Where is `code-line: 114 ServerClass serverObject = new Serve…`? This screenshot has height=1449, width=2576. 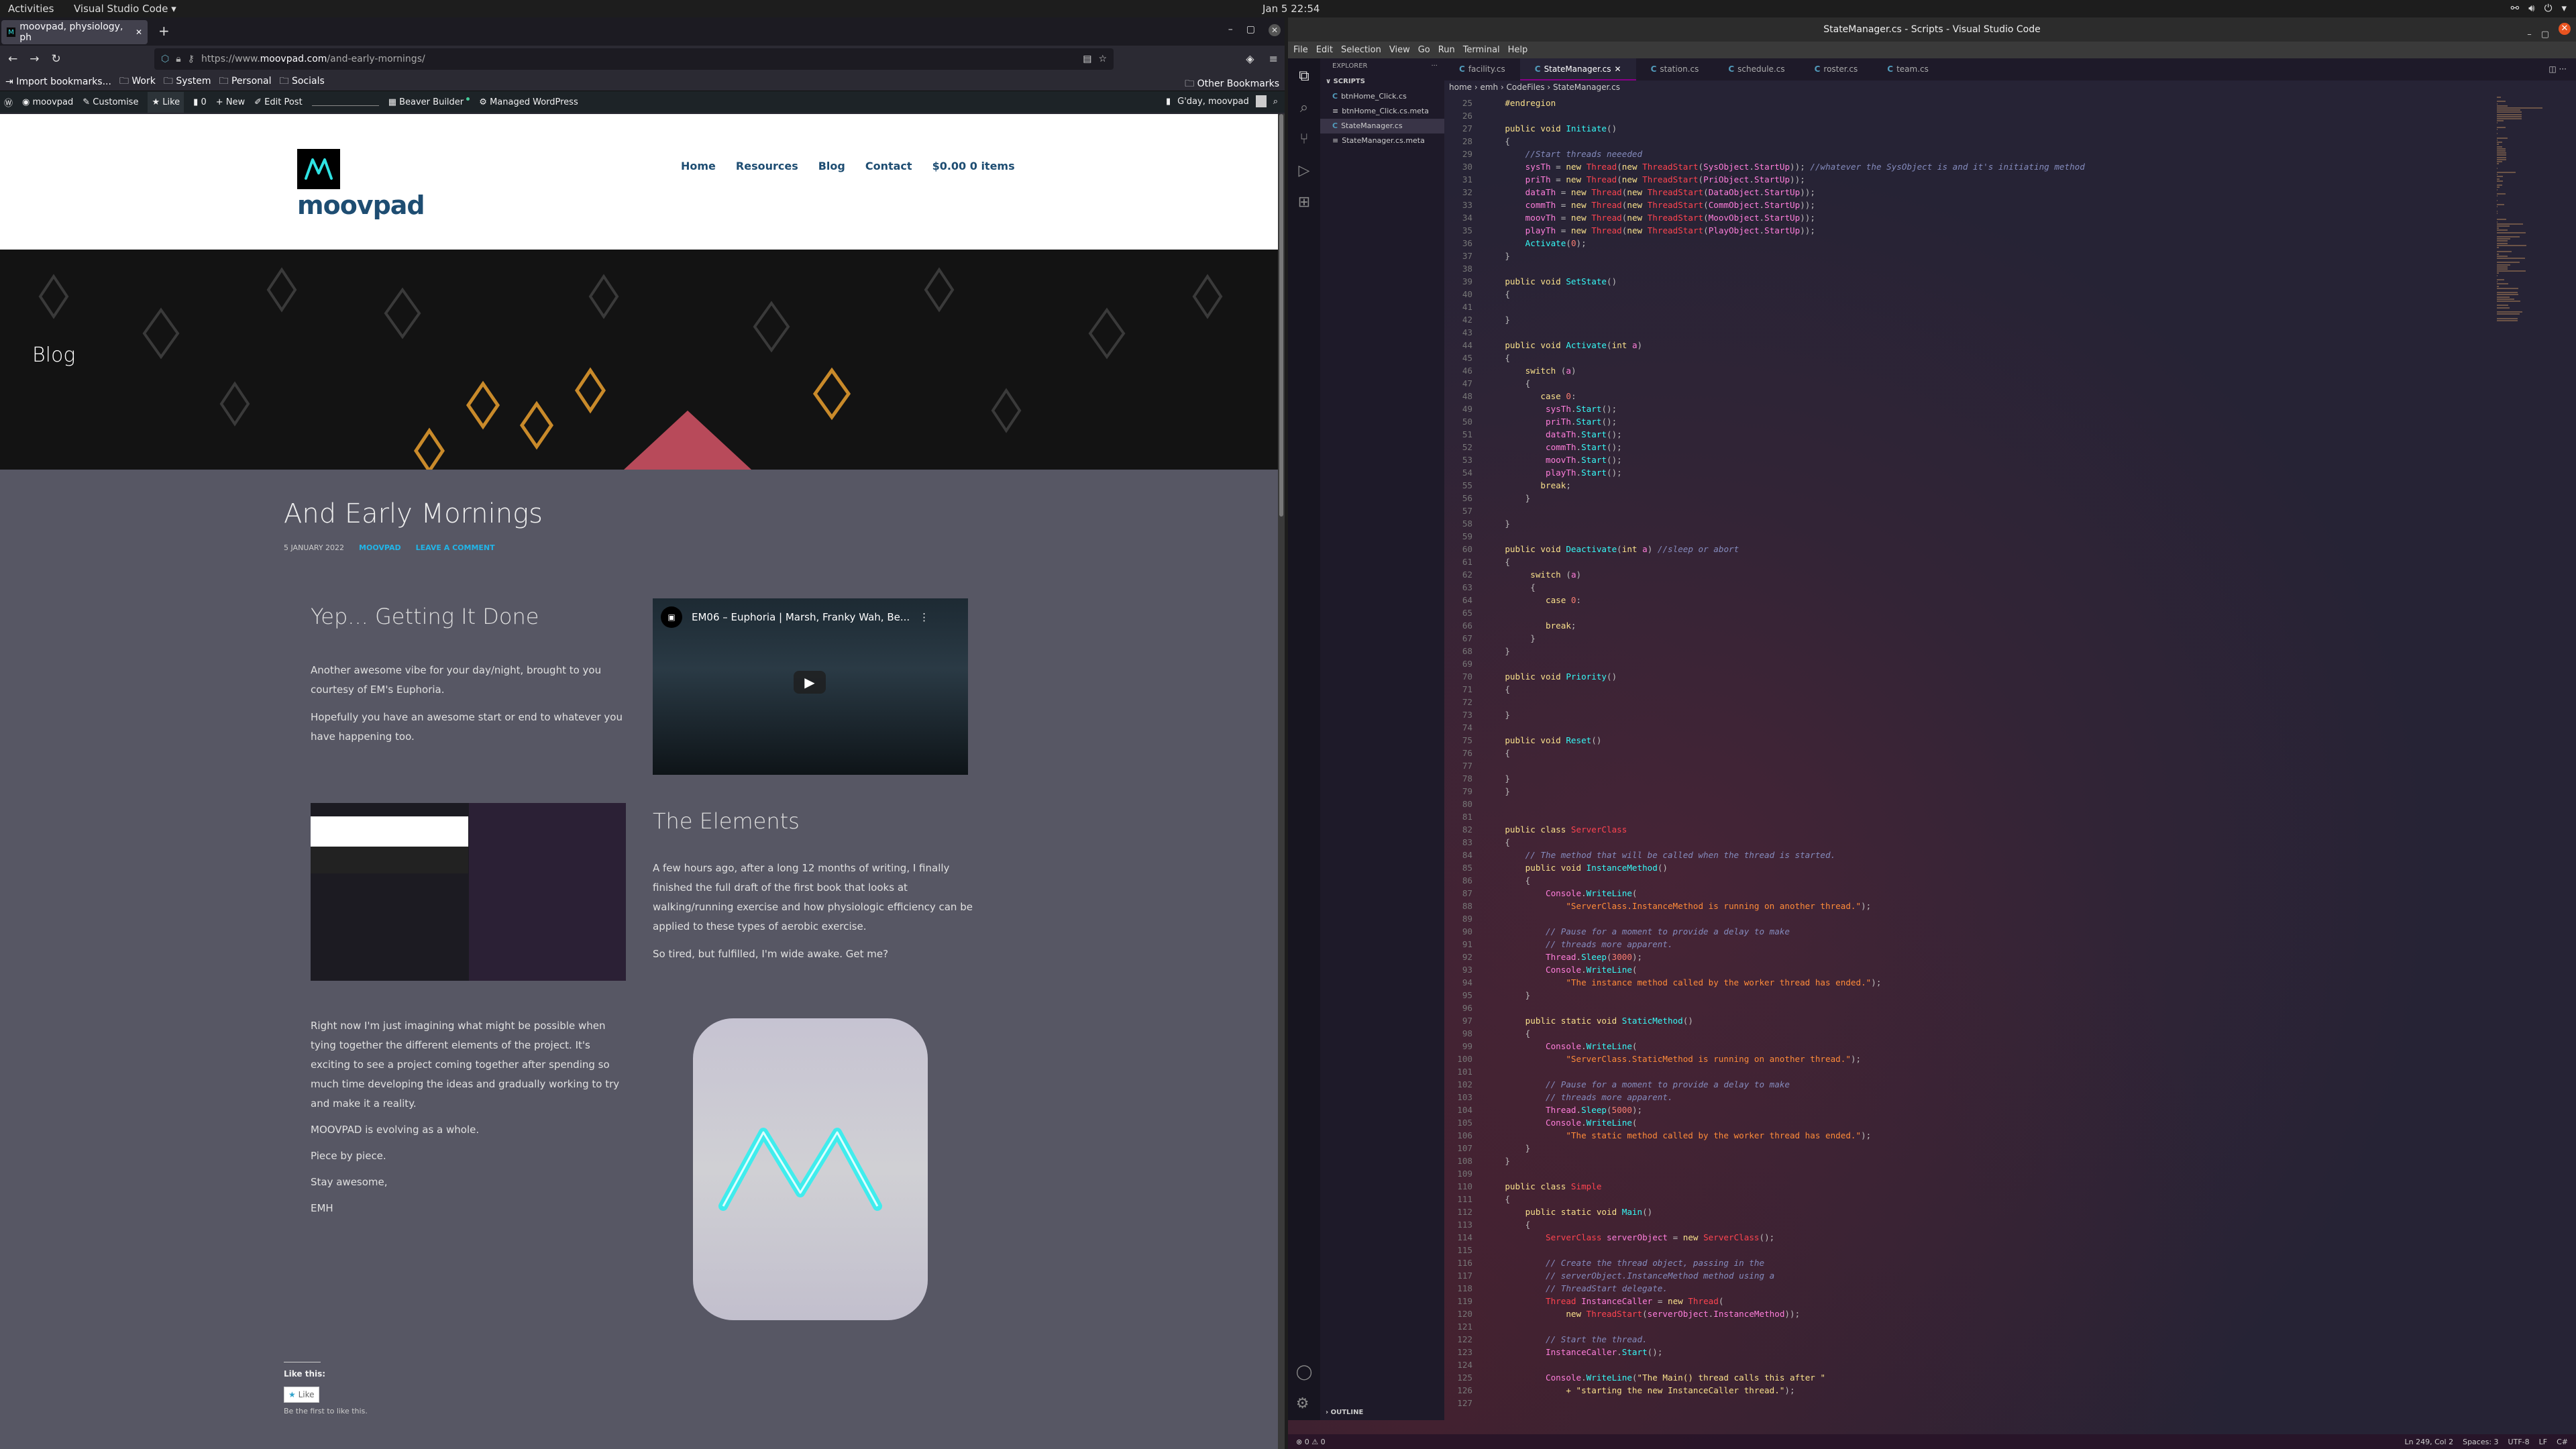
code-line: 114 ServerClass serverObject = new Serve… is located at coordinates (1907, 1237).